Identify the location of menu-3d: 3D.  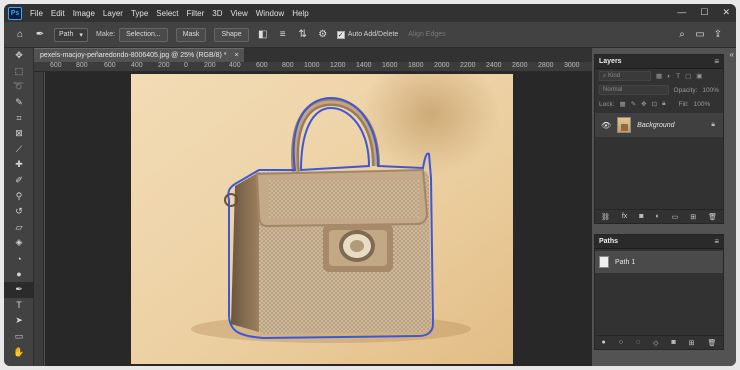
(217, 13).